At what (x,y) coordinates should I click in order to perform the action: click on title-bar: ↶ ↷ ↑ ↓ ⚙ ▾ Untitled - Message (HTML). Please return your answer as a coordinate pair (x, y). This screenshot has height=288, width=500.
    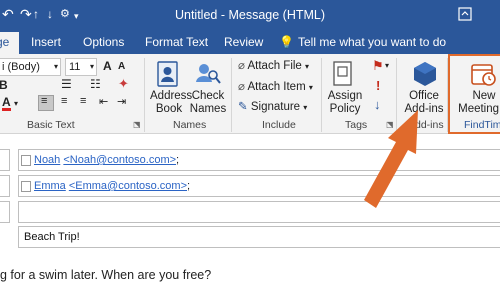
    Looking at the image, I should click on (250, 15).